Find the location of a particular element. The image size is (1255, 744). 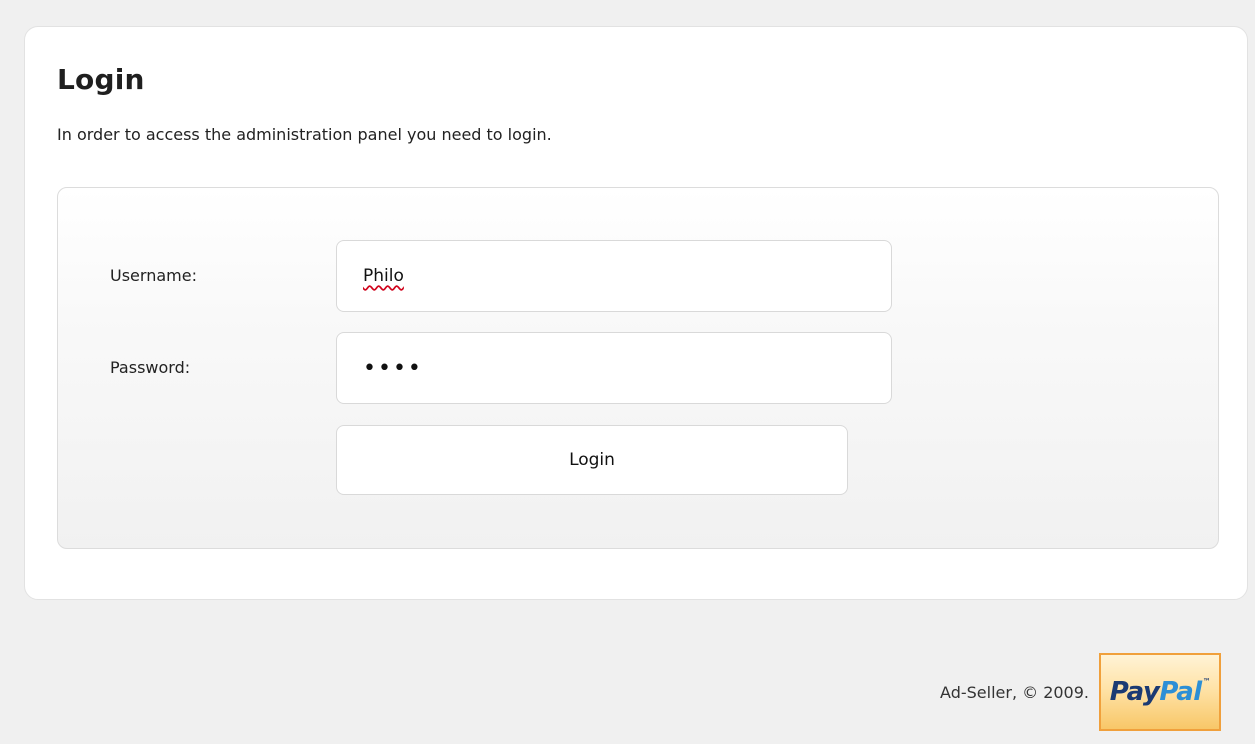

footer: Ad-Seller, © 2009. PayPal™ is located at coordinates (1080, 692).